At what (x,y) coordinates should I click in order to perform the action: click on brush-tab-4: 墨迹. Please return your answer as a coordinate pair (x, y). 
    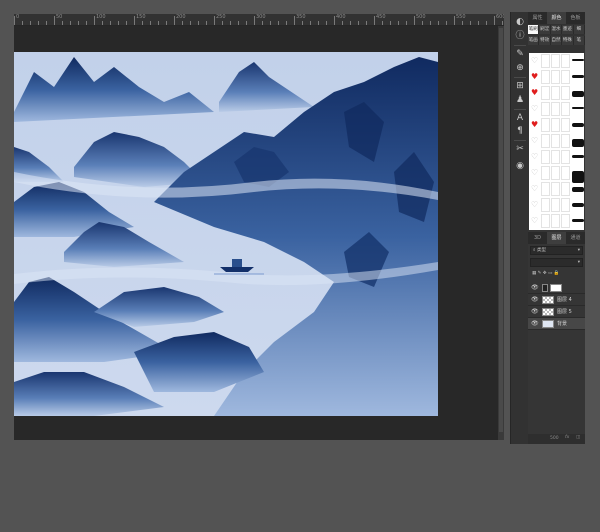
    Looking at the image, I should click on (568, 29).